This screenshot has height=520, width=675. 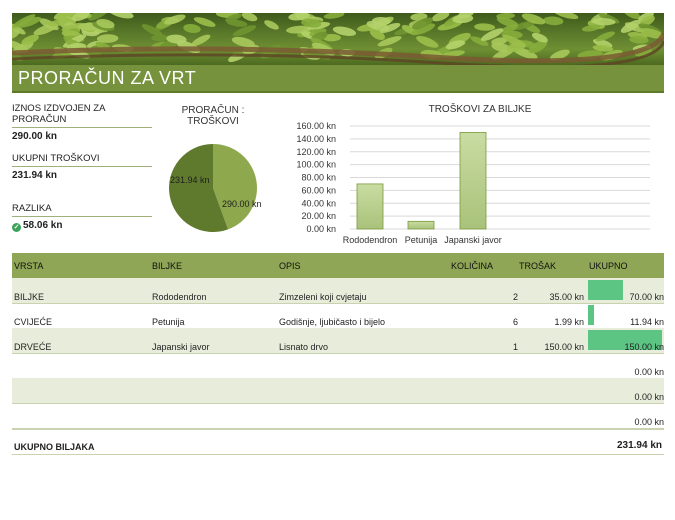 I want to click on budget-label: IZNOS IZDVOJEN ZA PRORAČUN, so click(x=82, y=115).